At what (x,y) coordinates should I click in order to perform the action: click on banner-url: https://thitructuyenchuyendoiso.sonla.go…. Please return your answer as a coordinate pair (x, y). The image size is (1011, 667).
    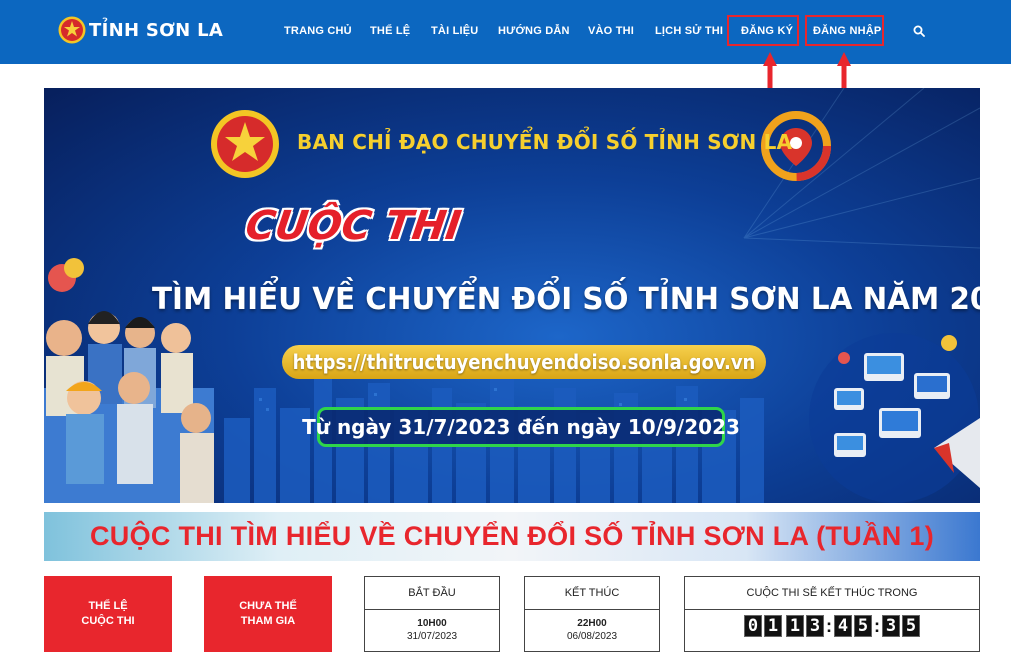
    Looking at the image, I should click on (524, 362).